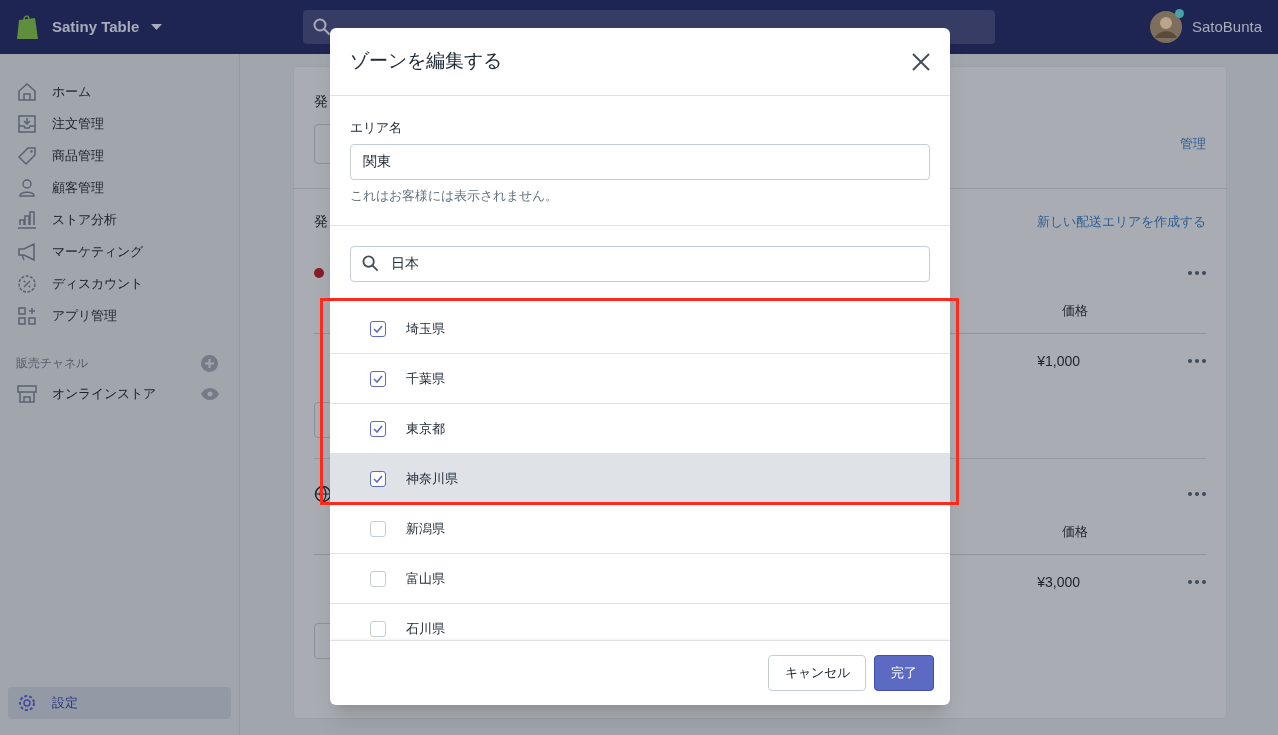 This screenshot has height=735, width=1278. Describe the element at coordinates (28, 27) in the screenshot. I see `shopping-bag-icon` at that location.